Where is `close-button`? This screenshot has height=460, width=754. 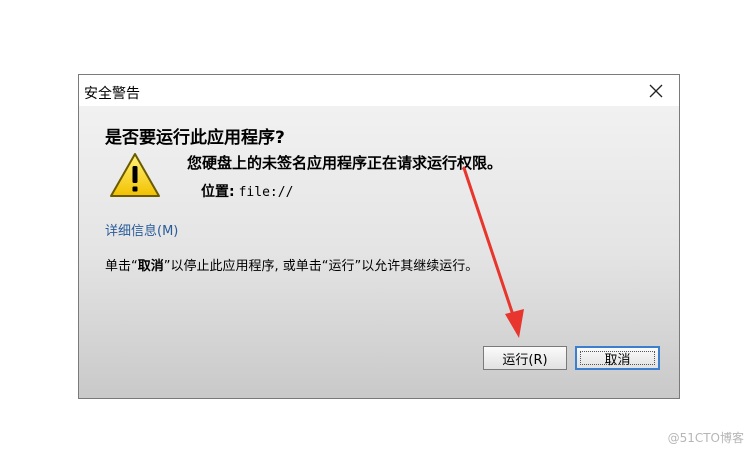 close-button is located at coordinates (656, 90).